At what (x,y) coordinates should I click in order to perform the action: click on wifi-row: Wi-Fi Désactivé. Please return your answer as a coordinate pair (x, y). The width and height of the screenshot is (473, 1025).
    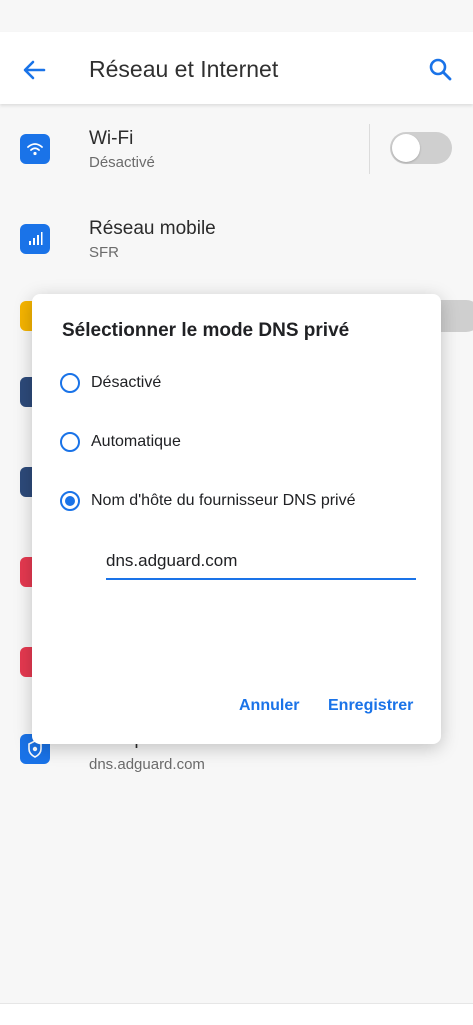
    Looking at the image, I should click on (236, 149).